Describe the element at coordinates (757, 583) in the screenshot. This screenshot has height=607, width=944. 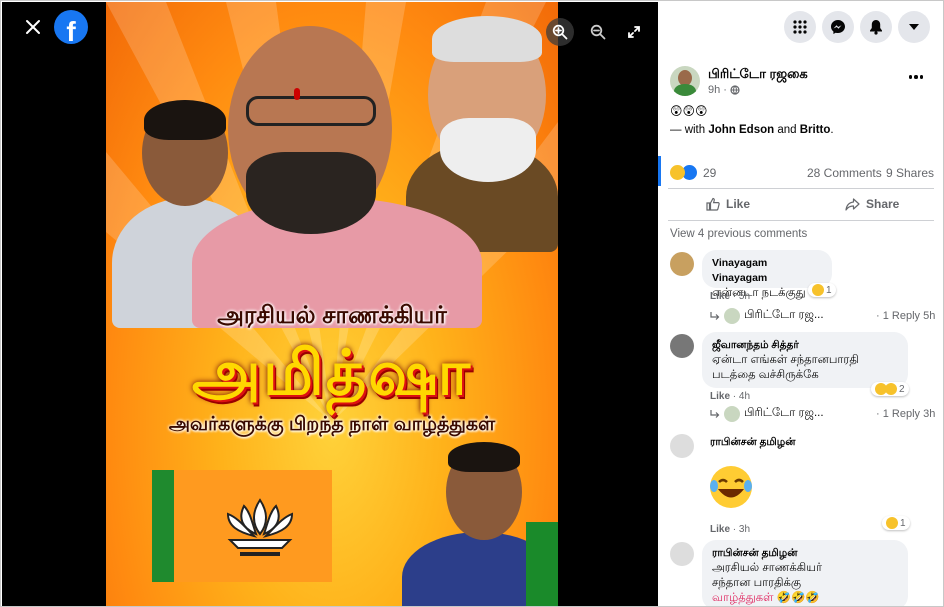
I see `comment-text: சந்தான பாரதிக்கு` at that location.